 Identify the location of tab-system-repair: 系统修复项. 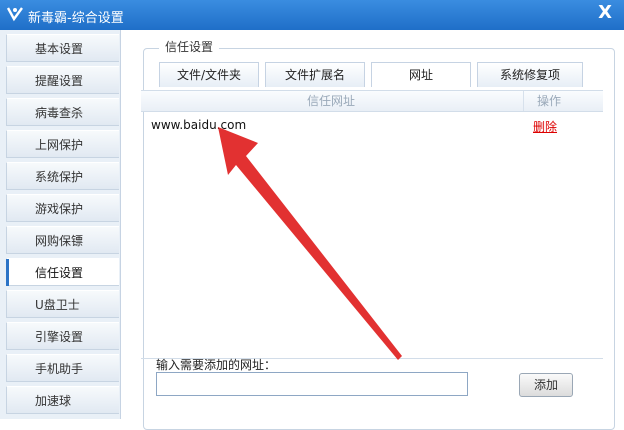
(530, 74).